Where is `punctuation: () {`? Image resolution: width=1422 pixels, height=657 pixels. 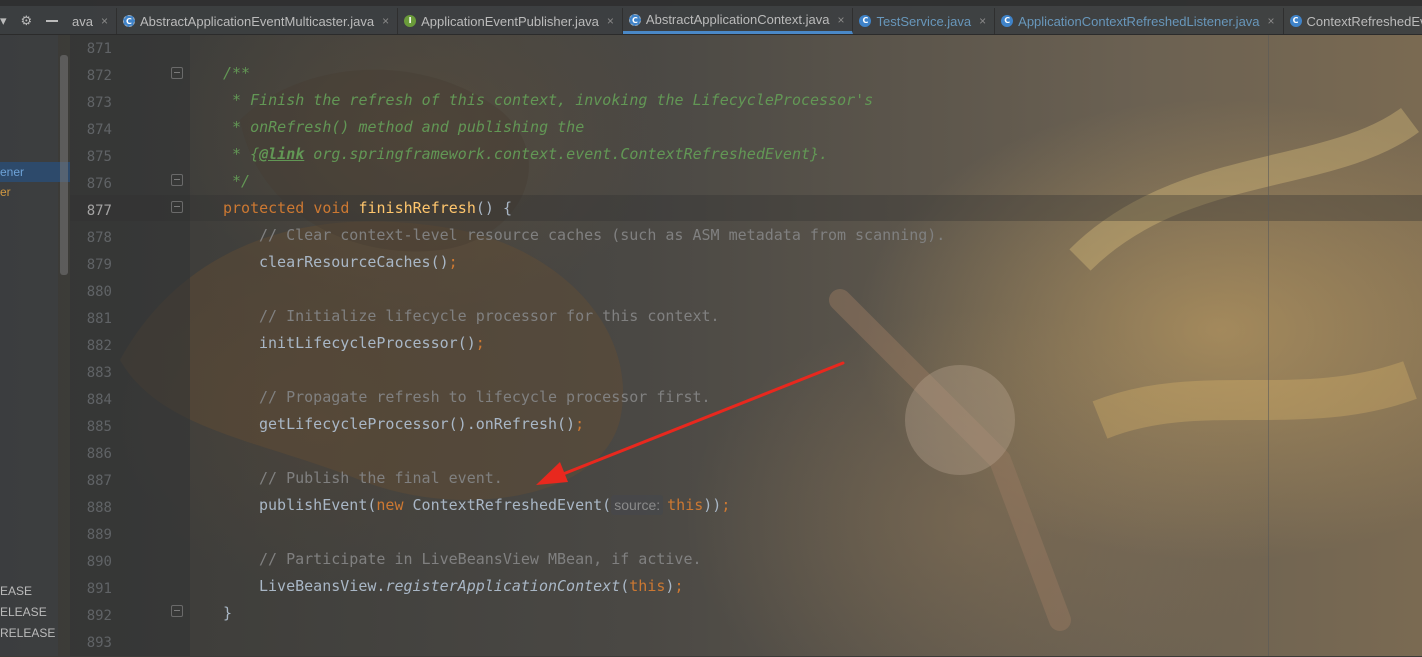 punctuation: () { is located at coordinates (493, 208).